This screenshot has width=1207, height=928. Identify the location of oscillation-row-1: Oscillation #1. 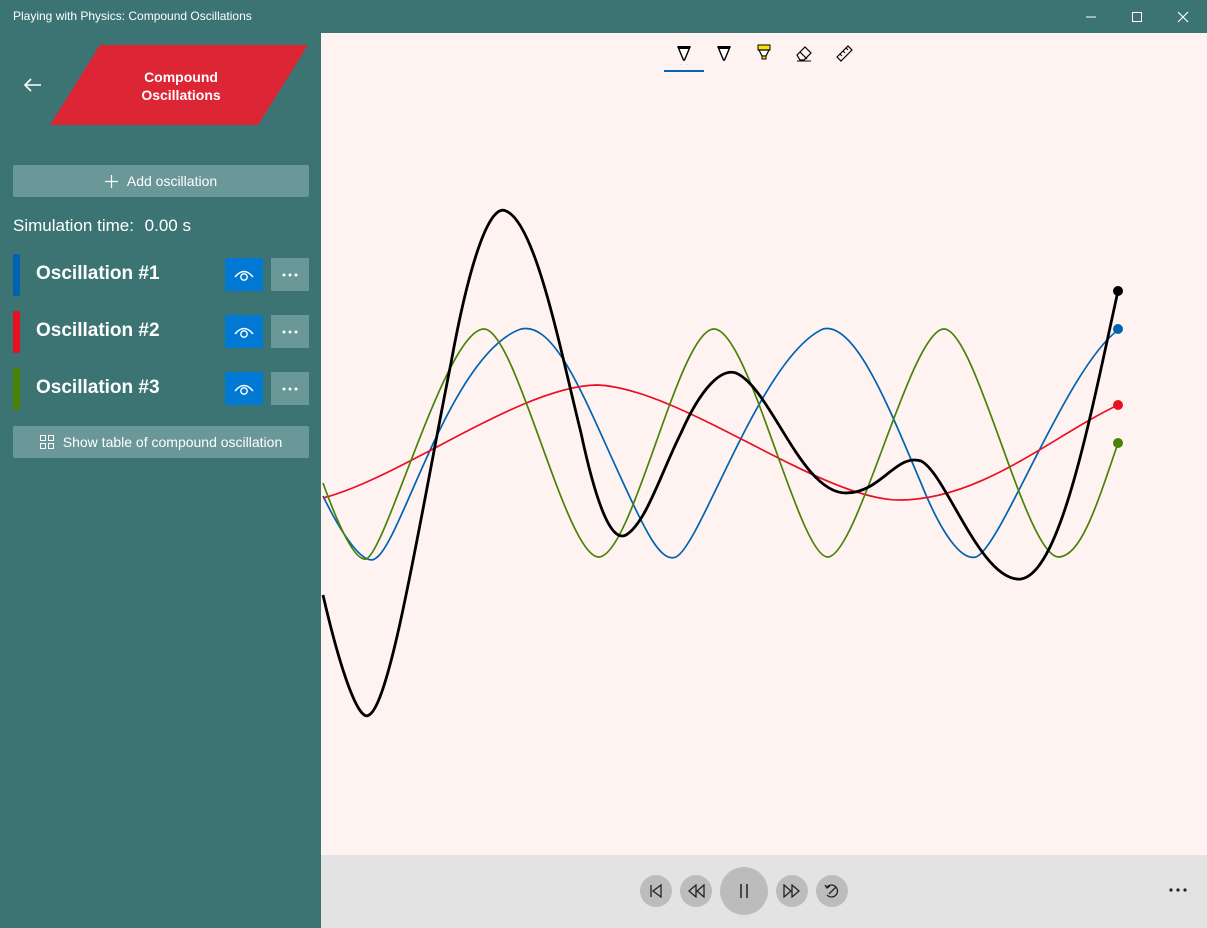
(161, 275).